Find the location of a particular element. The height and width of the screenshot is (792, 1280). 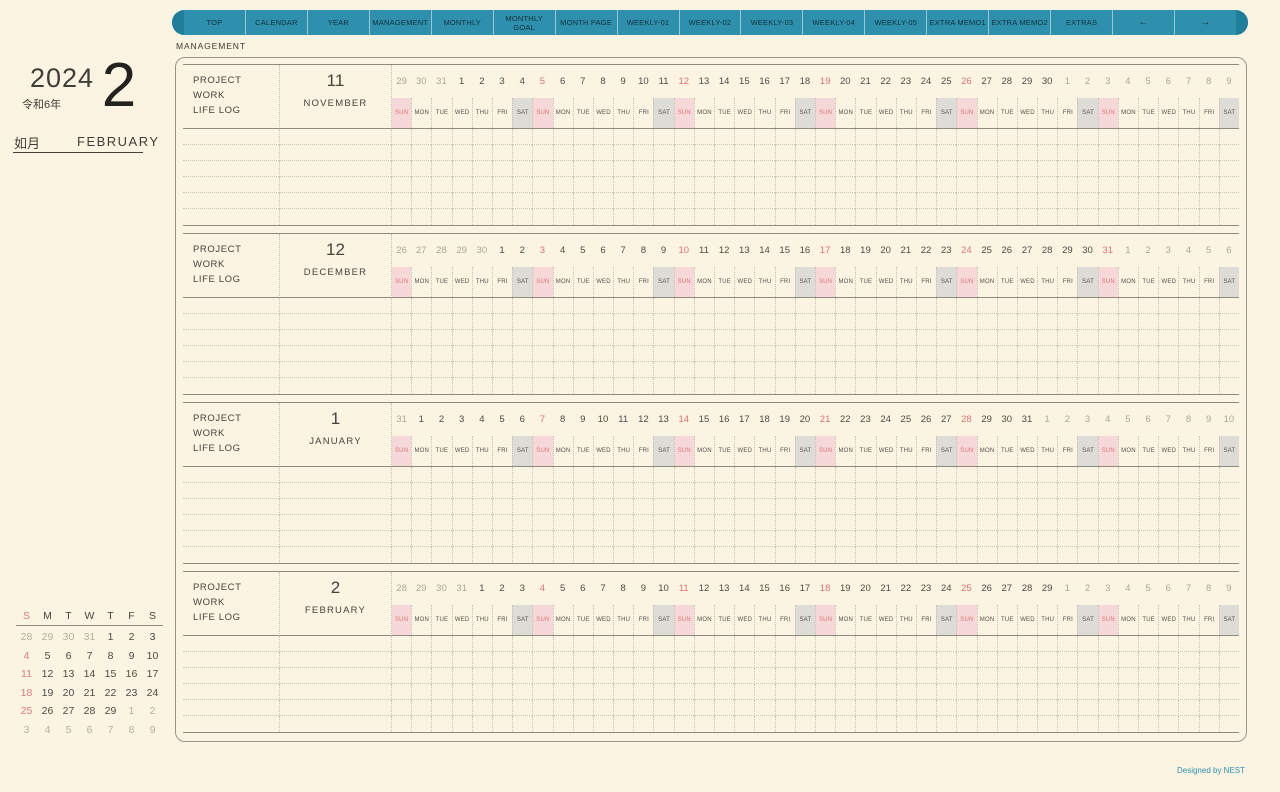

nav-tab-top: TOP is located at coordinates (214, 22).